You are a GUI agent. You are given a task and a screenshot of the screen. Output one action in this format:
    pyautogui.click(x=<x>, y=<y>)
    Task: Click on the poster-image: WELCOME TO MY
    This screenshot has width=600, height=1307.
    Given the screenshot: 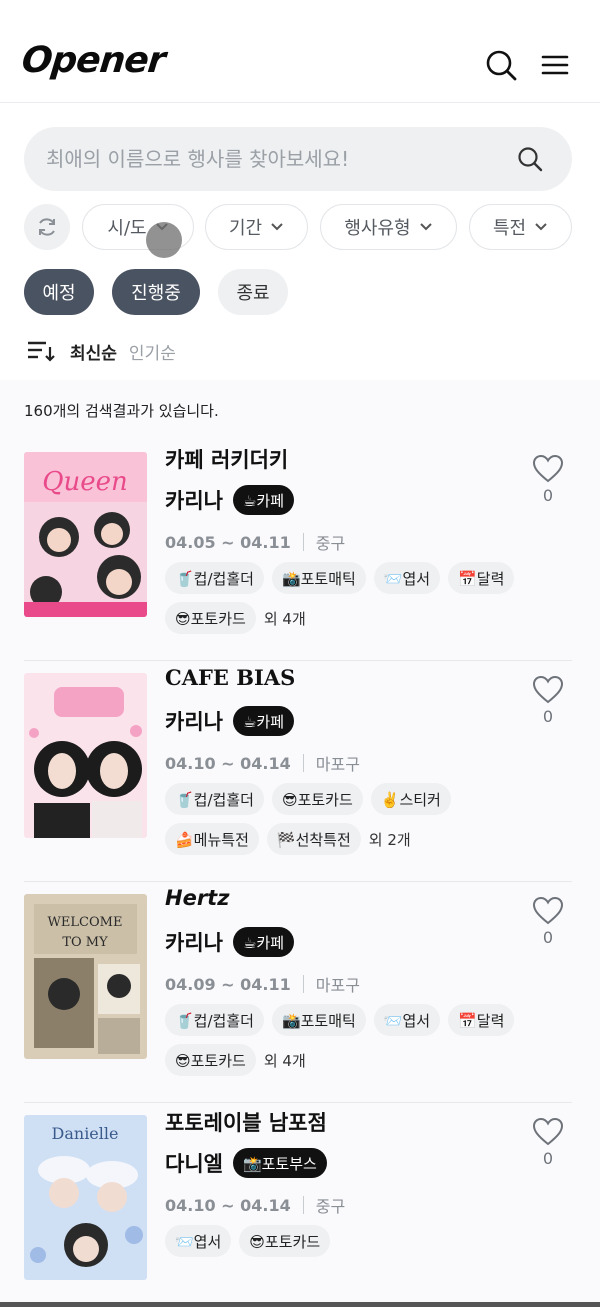 What is the action you would take?
    pyautogui.click(x=85, y=976)
    